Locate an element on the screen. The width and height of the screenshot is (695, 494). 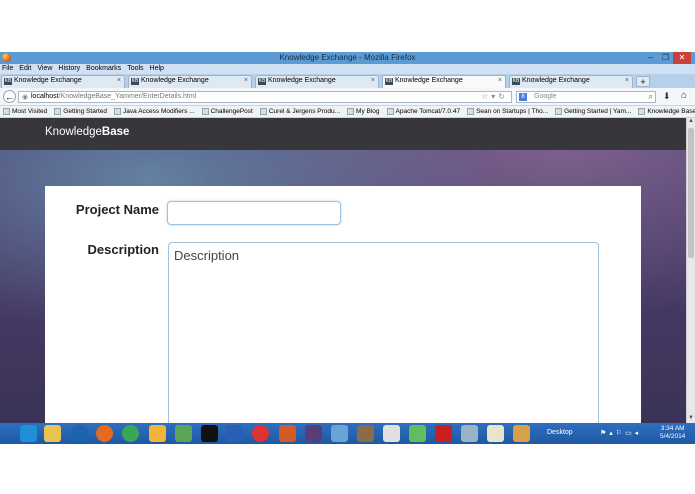
new-tab-button: + is located at coordinates (643, 81).